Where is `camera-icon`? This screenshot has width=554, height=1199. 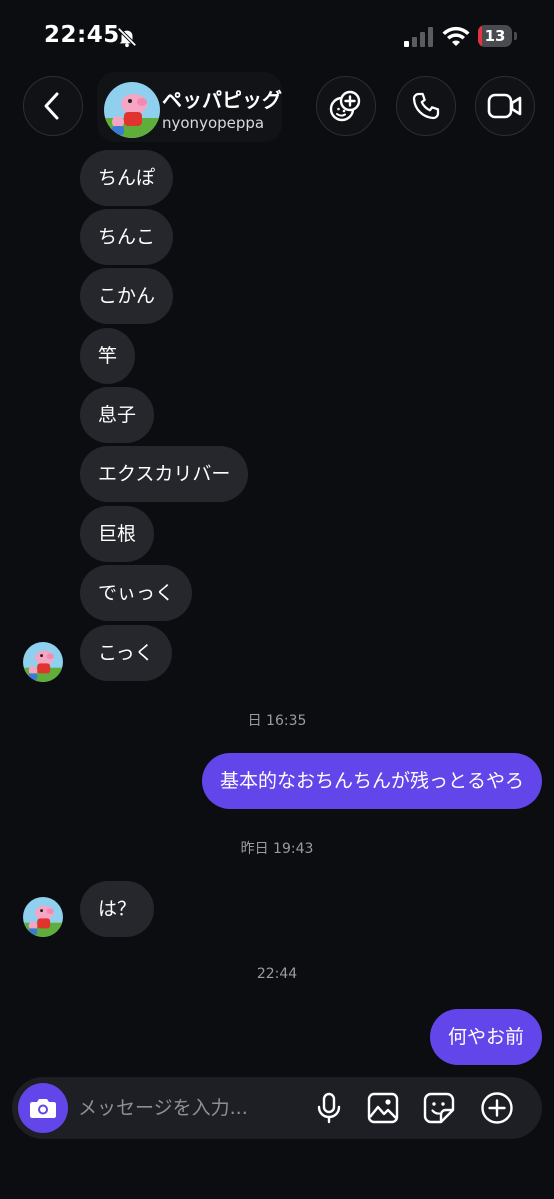
camera-icon is located at coordinates (43, 1108).